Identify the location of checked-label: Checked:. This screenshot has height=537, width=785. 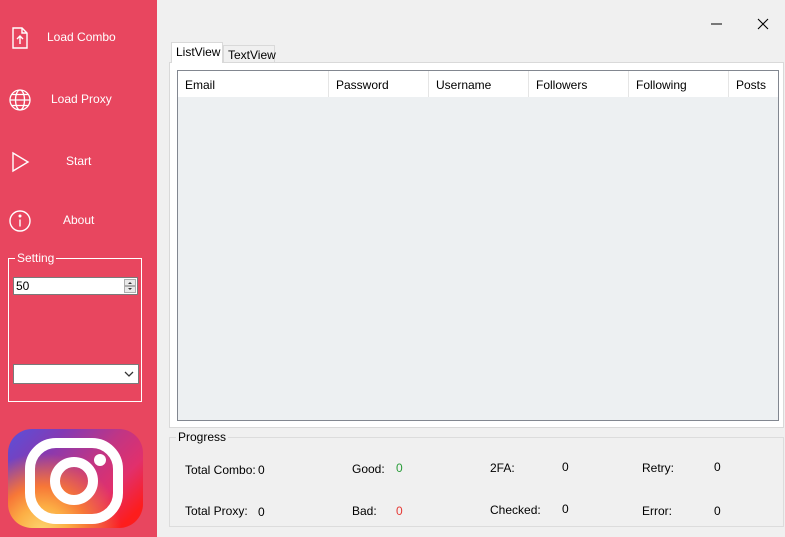
(515, 510).